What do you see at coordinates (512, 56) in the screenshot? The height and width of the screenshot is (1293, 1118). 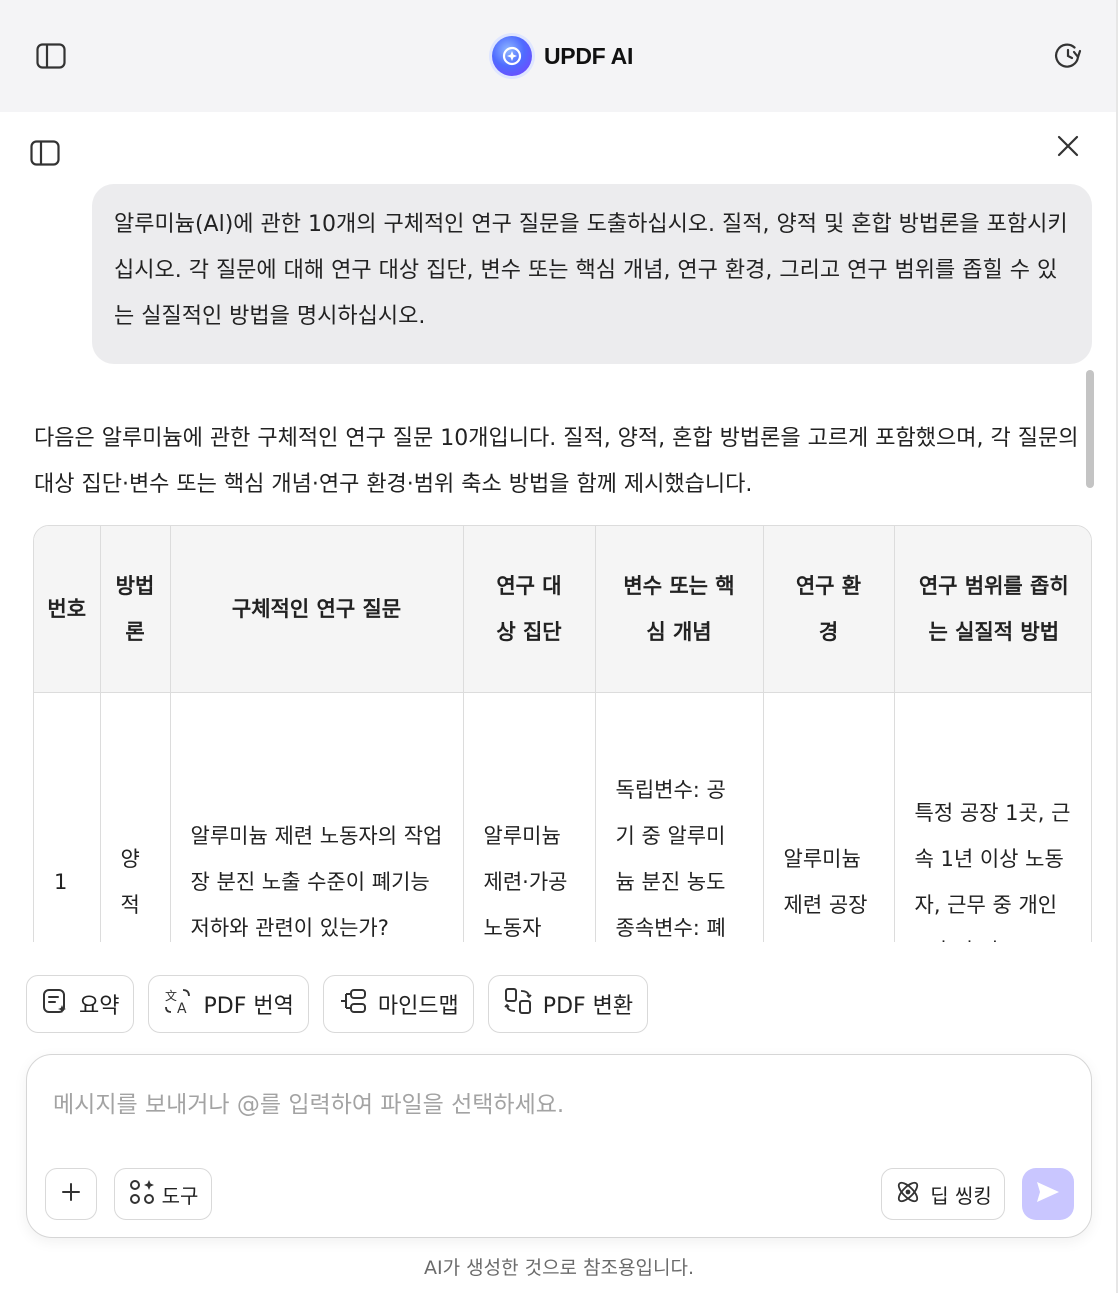 I see `updf-ai-logo-icon` at bounding box center [512, 56].